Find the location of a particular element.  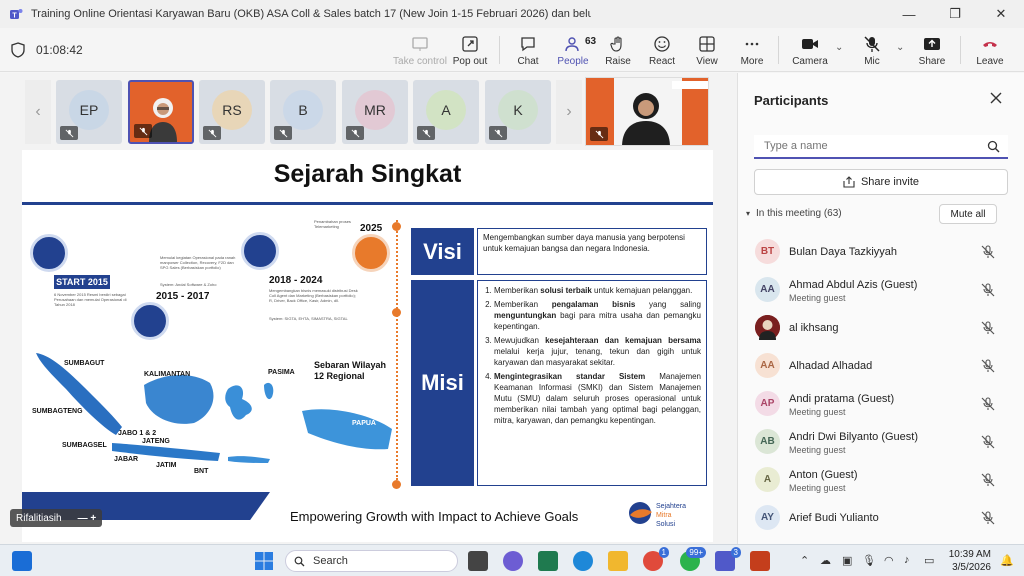

windows-start-icon is located at coordinates (264, 561).